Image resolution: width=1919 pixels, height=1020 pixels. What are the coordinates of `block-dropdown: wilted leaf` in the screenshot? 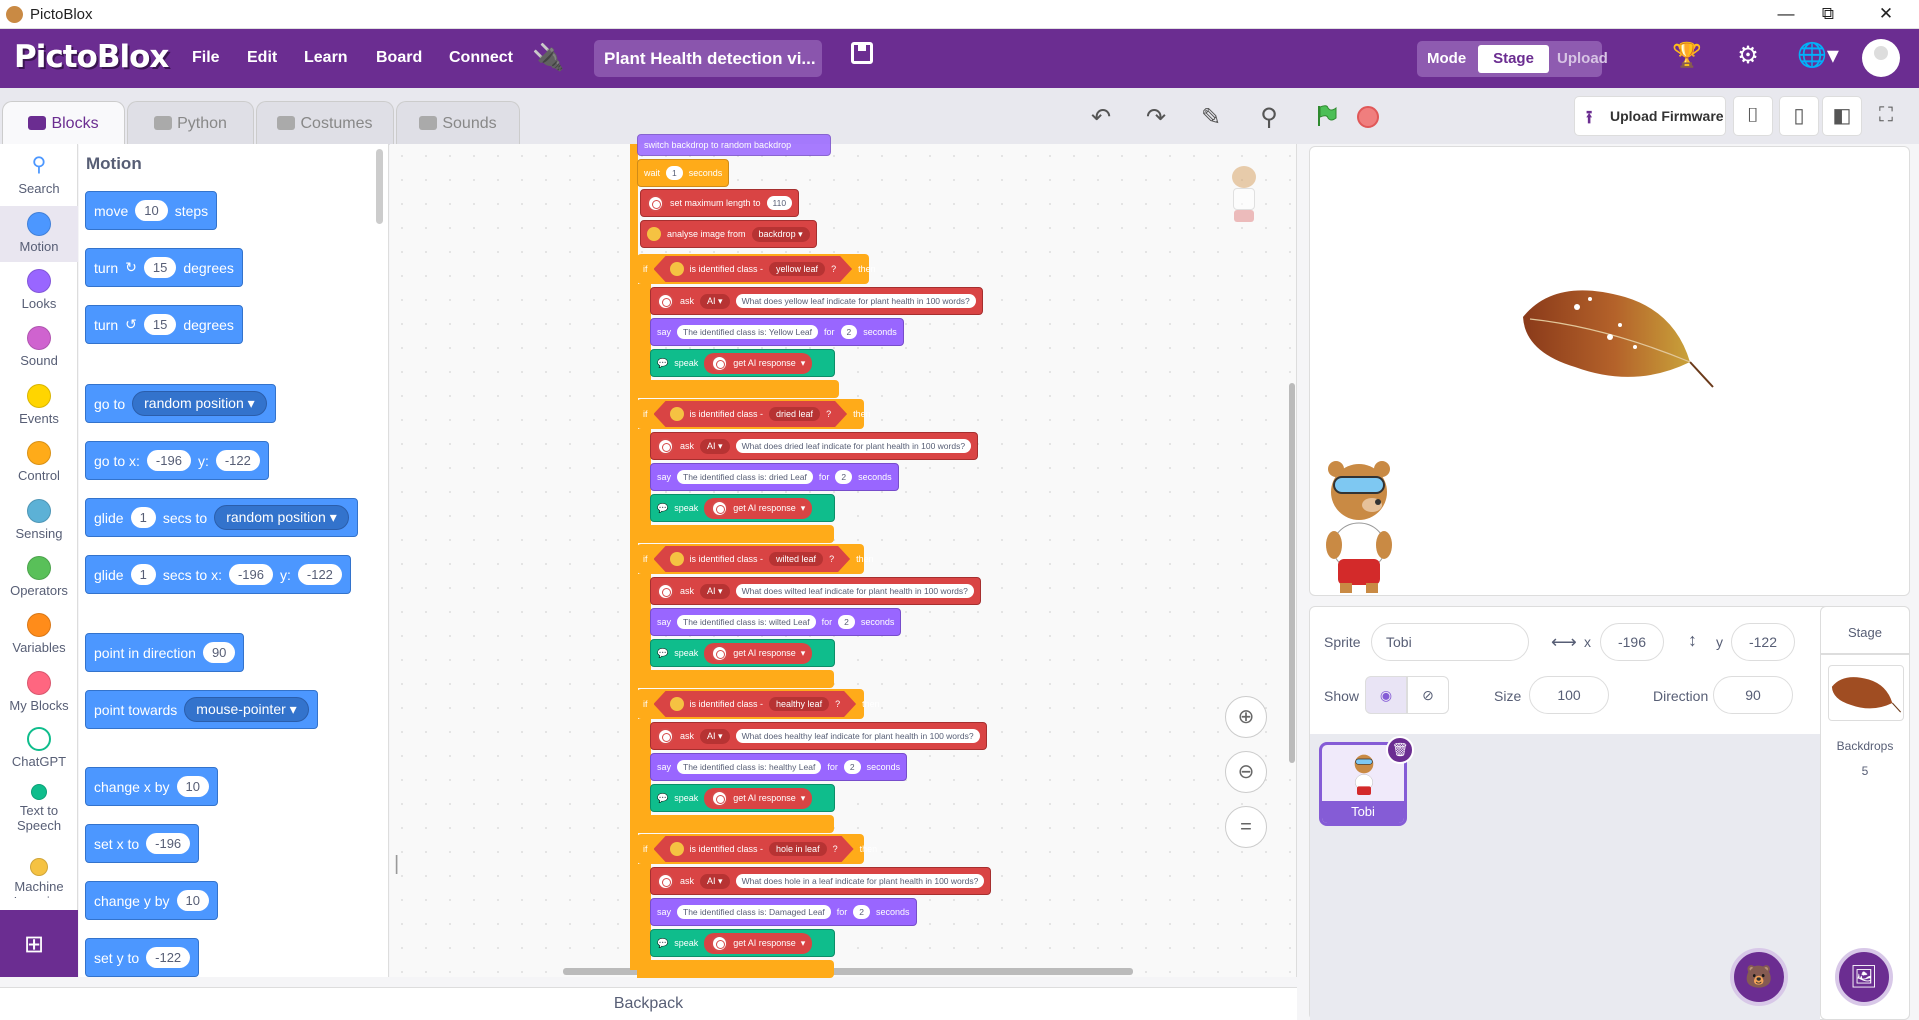 It's located at (796, 559).